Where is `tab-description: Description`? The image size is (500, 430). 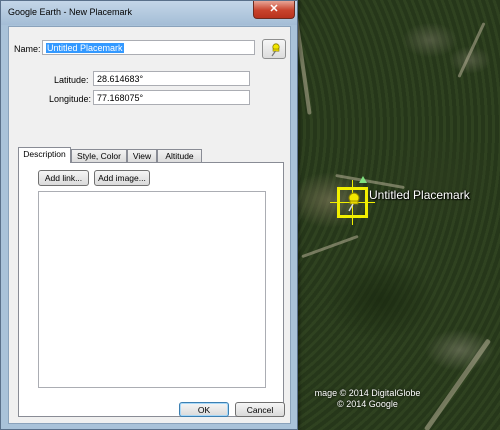 tab-description: Description is located at coordinates (44, 155).